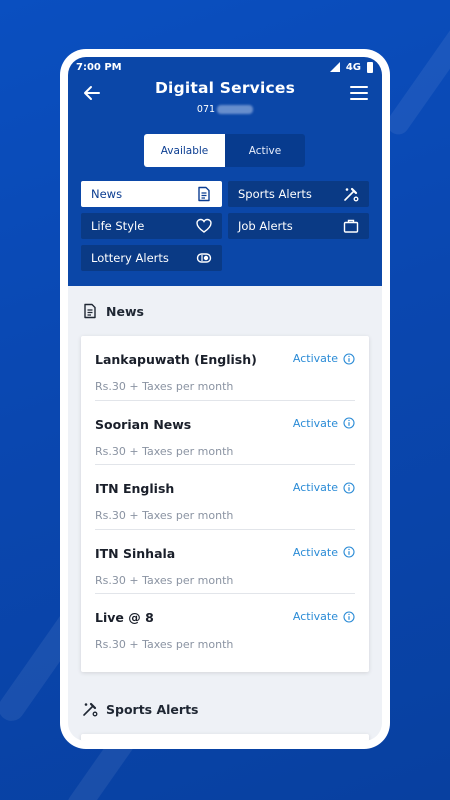 The image size is (450, 800). I want to click on tab-available: Available, so click(184, 150).